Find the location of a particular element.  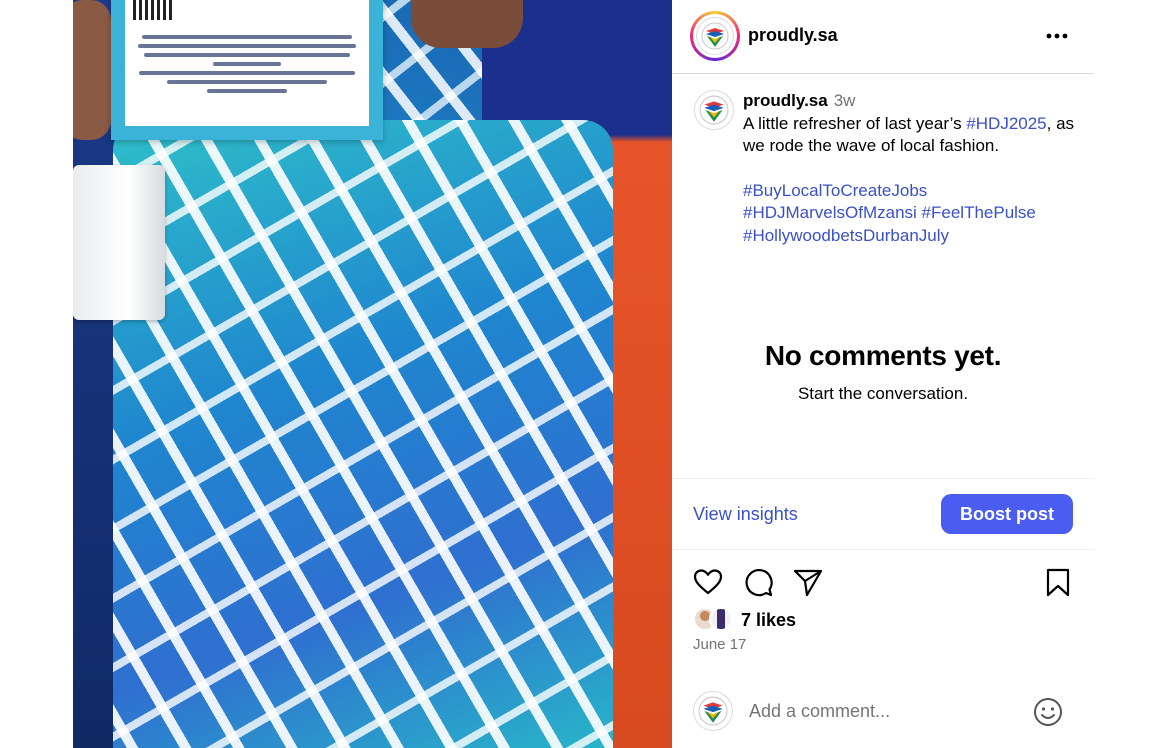

hashtag-link: #BuyLocalToCreateJobs is located at coordinates (835, 190).